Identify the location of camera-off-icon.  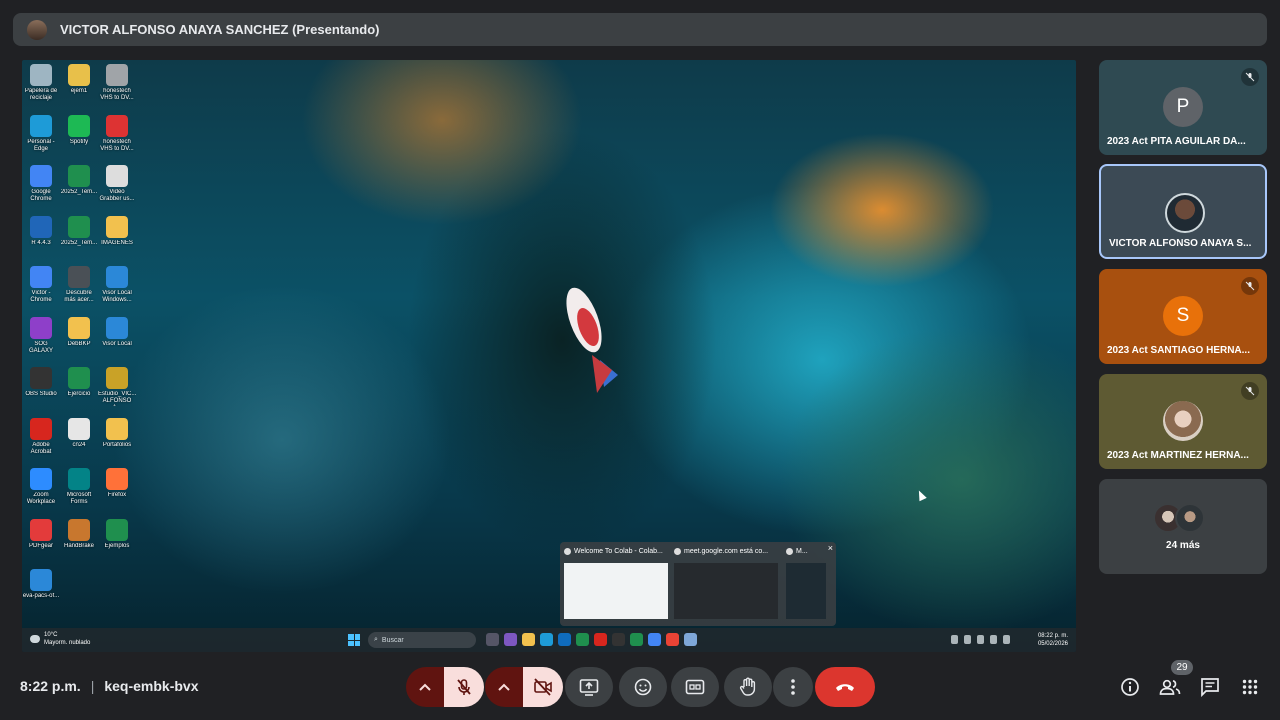
(543, 687).